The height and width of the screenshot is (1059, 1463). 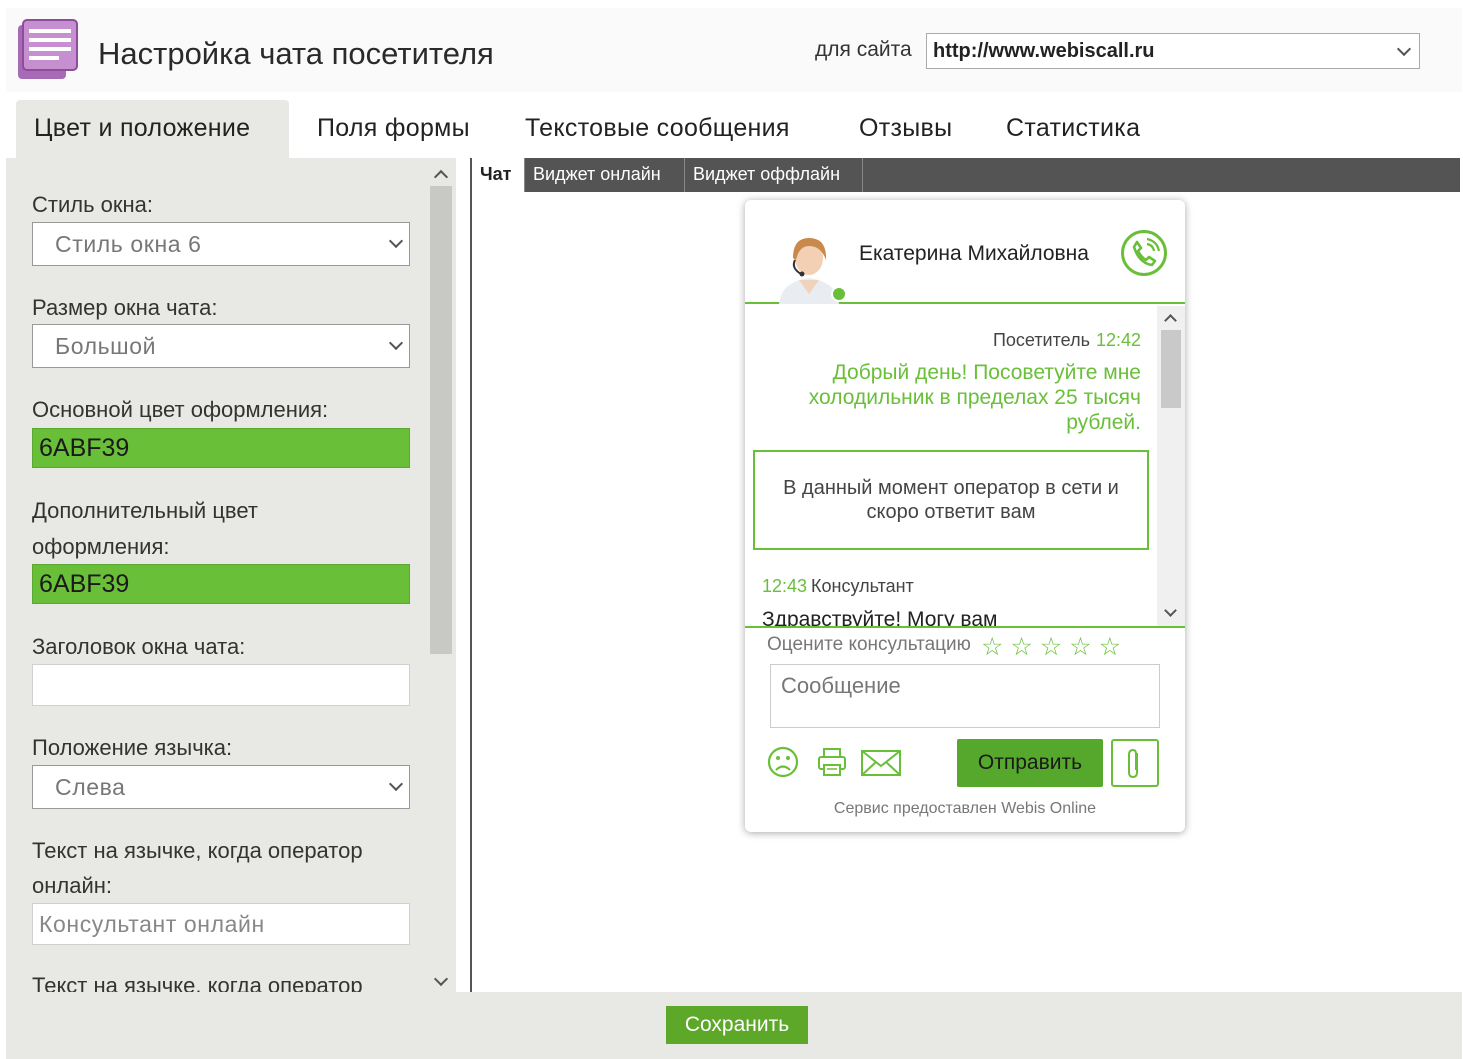 I want to click on save-button: Сохранить, so click(x=737, y=1025).